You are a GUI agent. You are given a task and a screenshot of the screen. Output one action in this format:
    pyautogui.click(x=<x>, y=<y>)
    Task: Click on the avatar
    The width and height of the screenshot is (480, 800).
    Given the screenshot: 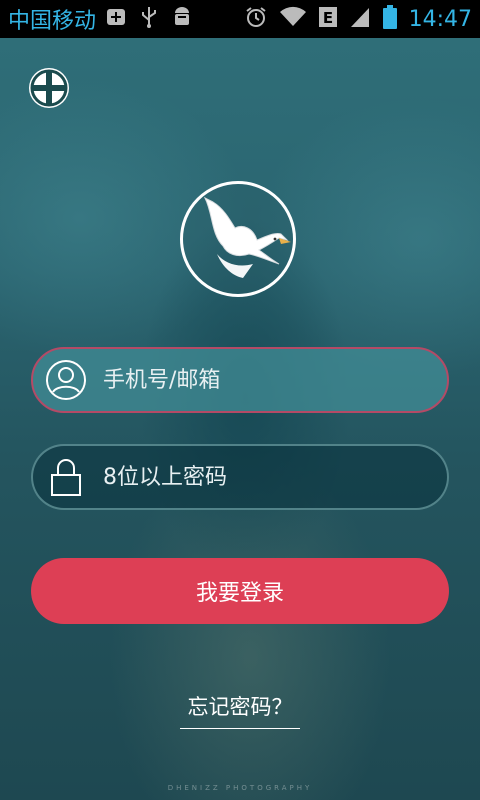 What is the action you would take?
    pyautogui.click(x=238, y=239)
    